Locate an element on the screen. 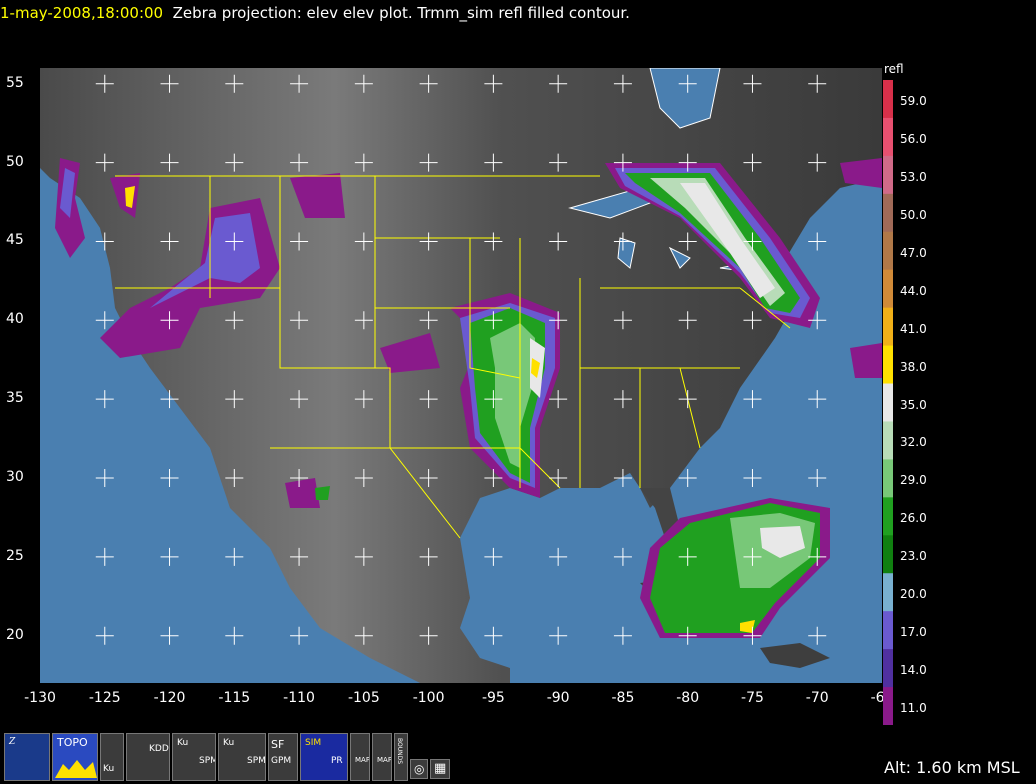 The width and height of the screenshot is (1036, 784). legend-level-label: 11.0 is located at coordinates (913, 708).